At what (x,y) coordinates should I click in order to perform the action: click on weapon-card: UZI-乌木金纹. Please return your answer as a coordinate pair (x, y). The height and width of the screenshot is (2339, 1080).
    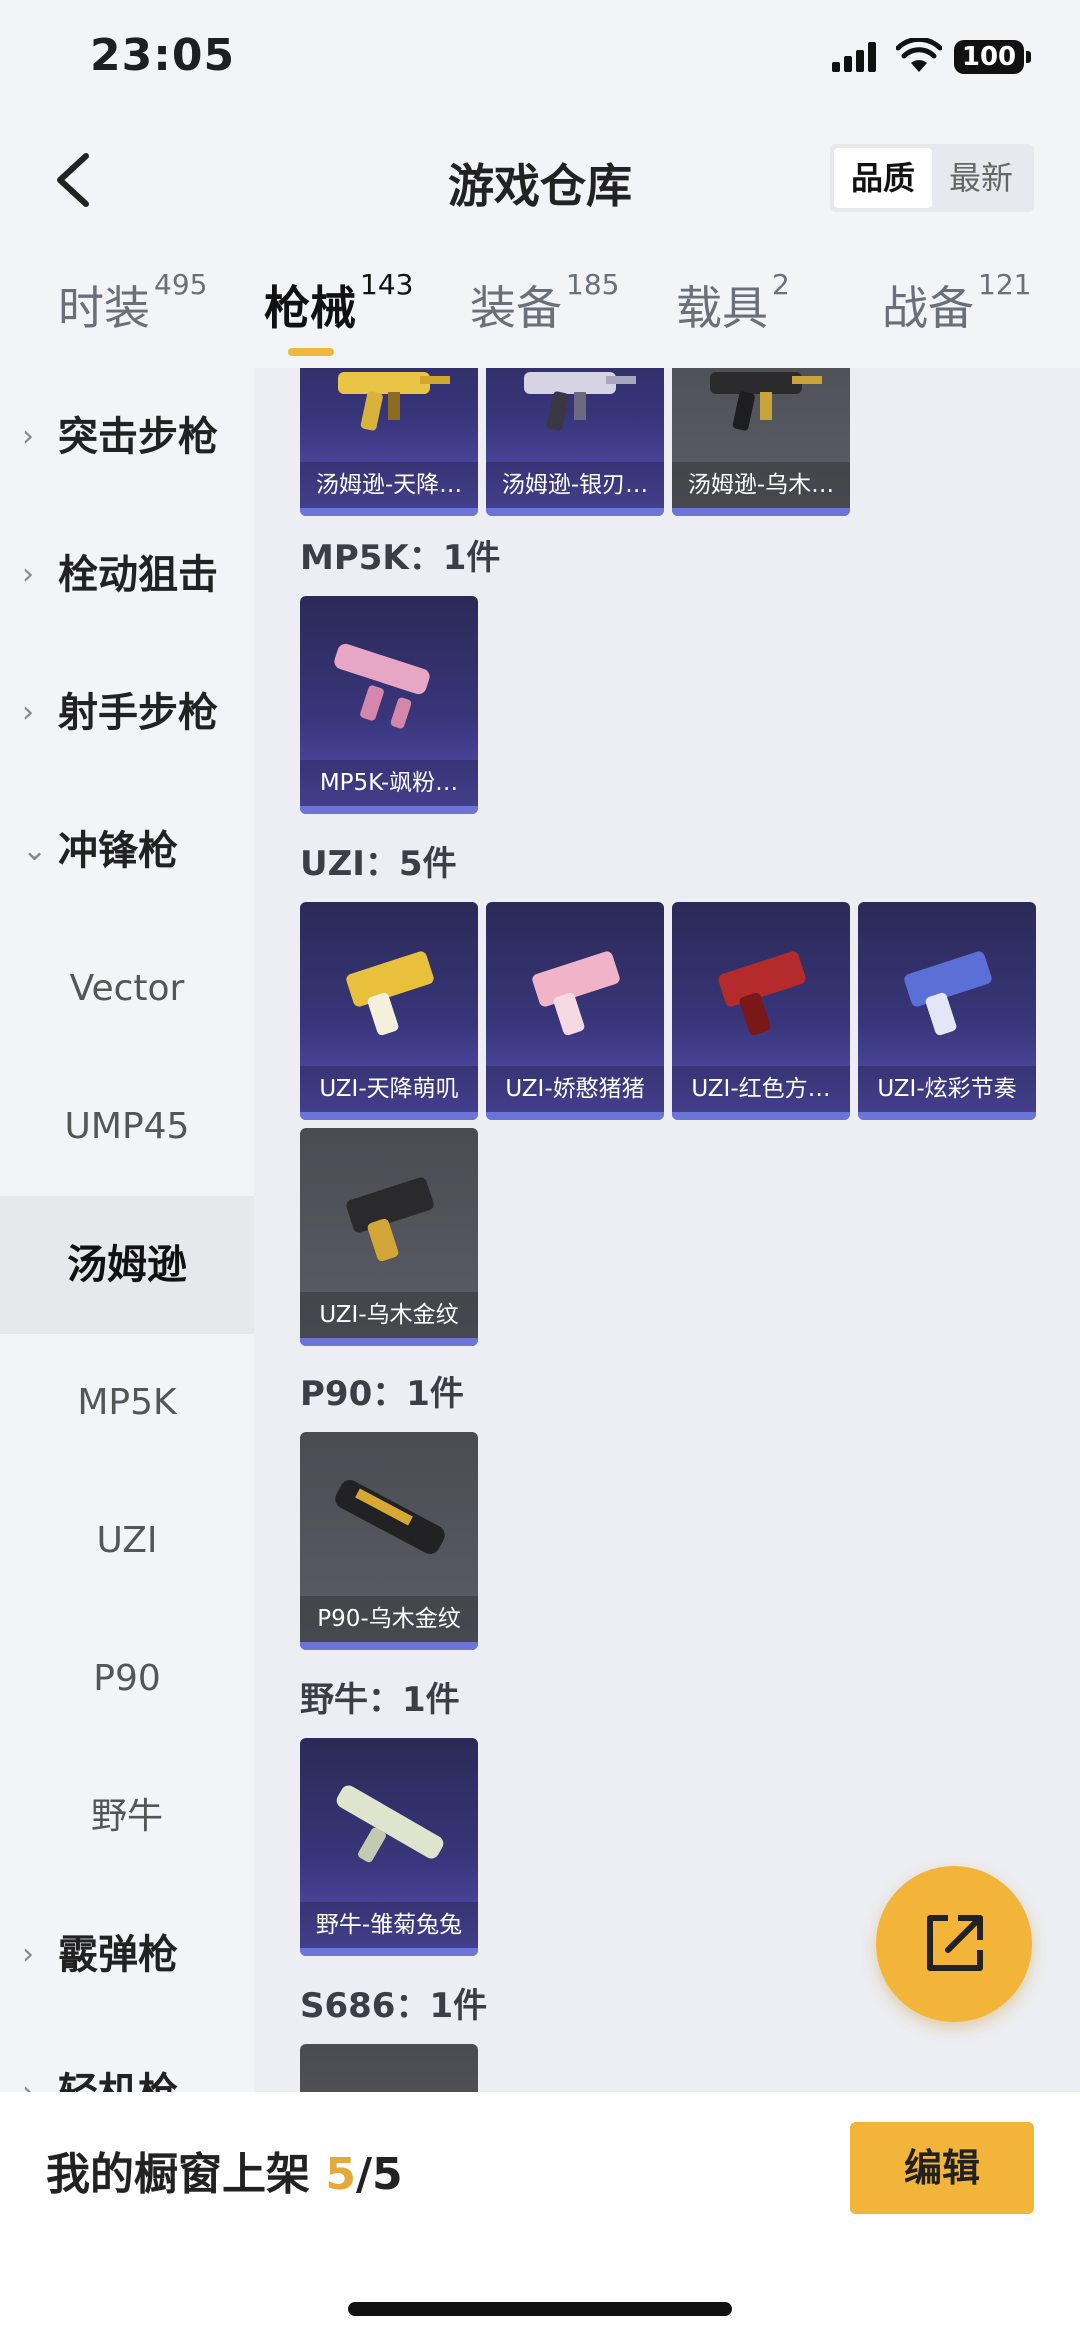
    Looking at the image, I should click on (389, 1237).